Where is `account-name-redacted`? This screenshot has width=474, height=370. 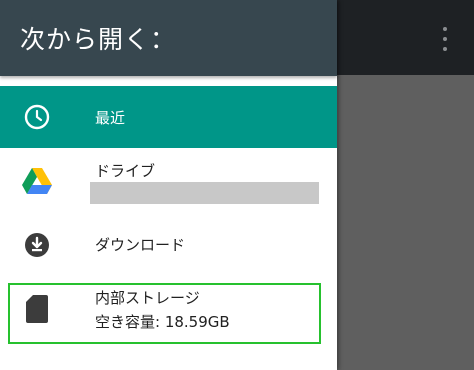 account-name-redacted is located at coordinates (204, 193).